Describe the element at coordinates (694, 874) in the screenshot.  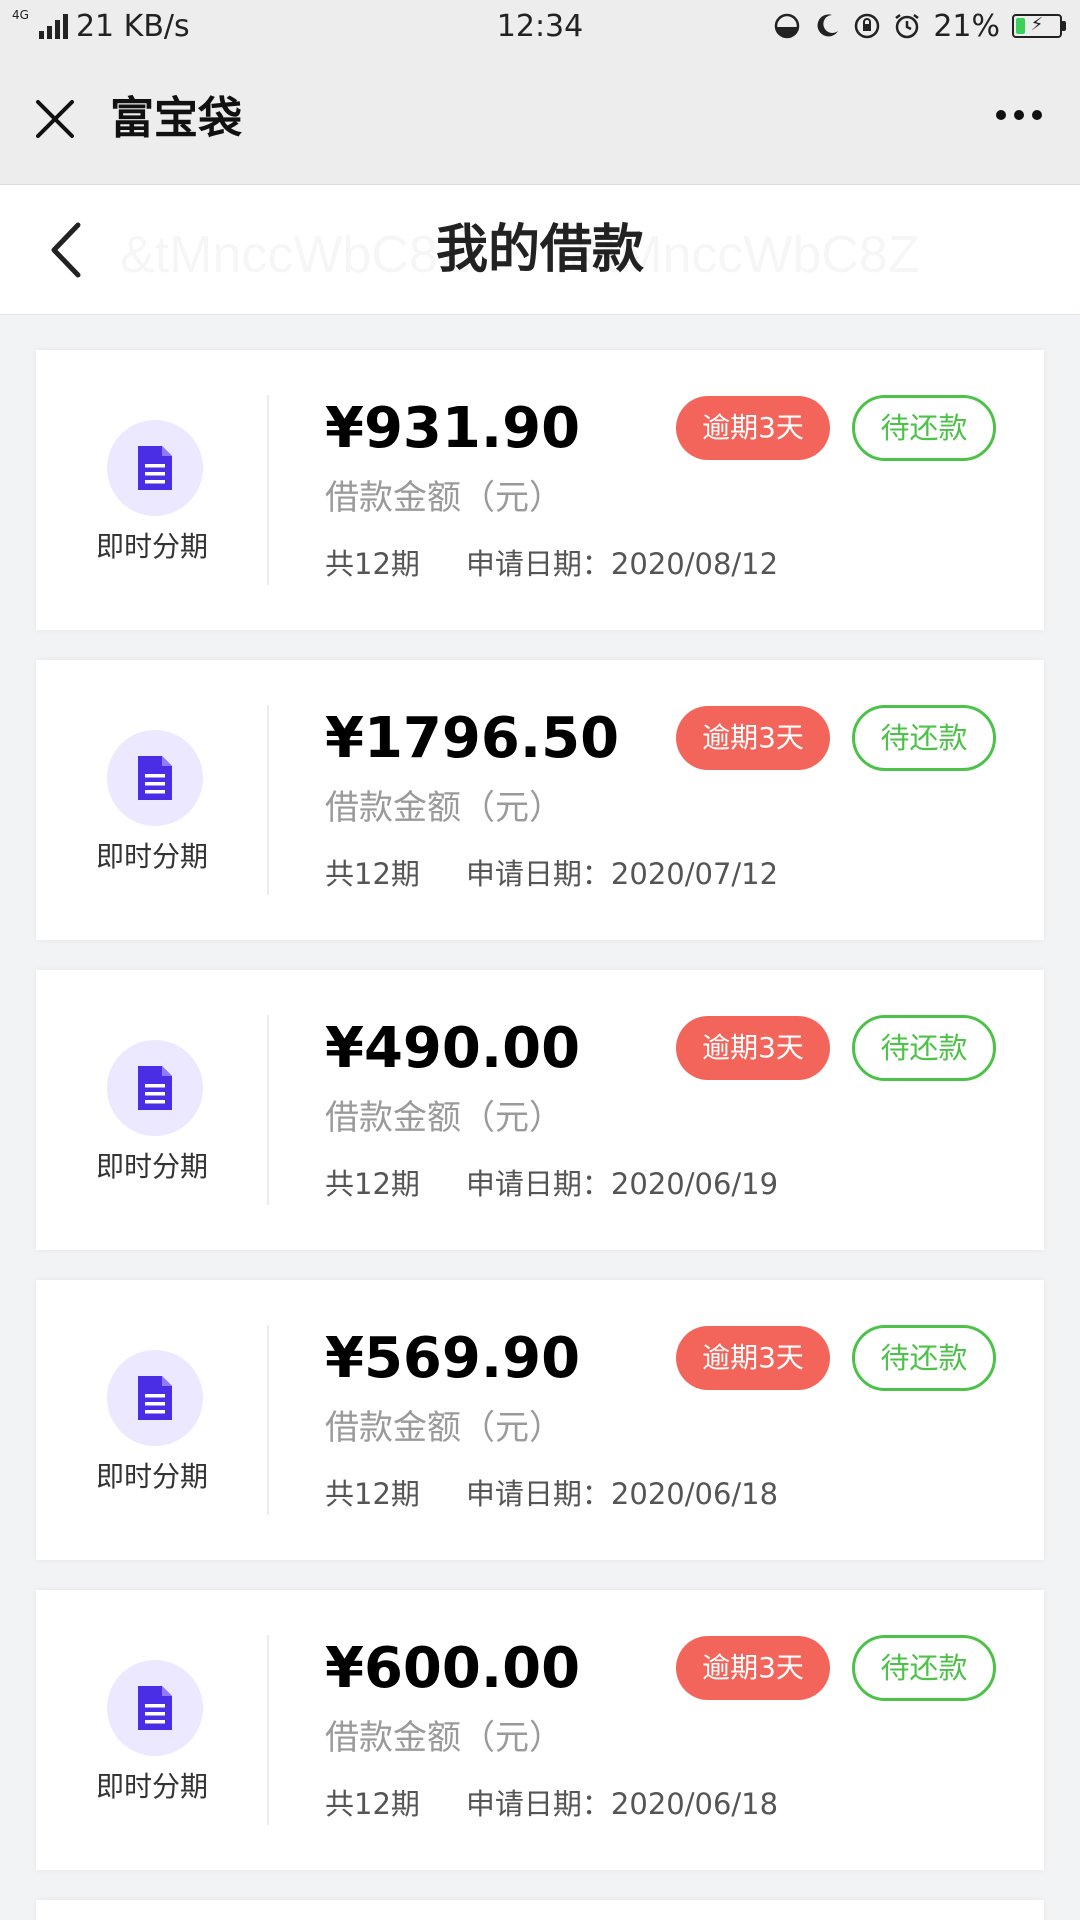
I see `apply-date: 2020/07/12` at that location.